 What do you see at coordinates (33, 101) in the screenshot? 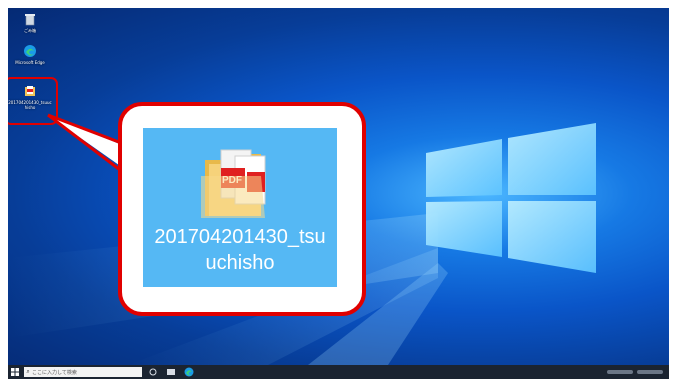
I see `small-icon-highlight-ring` at bounding box center [33, 101].